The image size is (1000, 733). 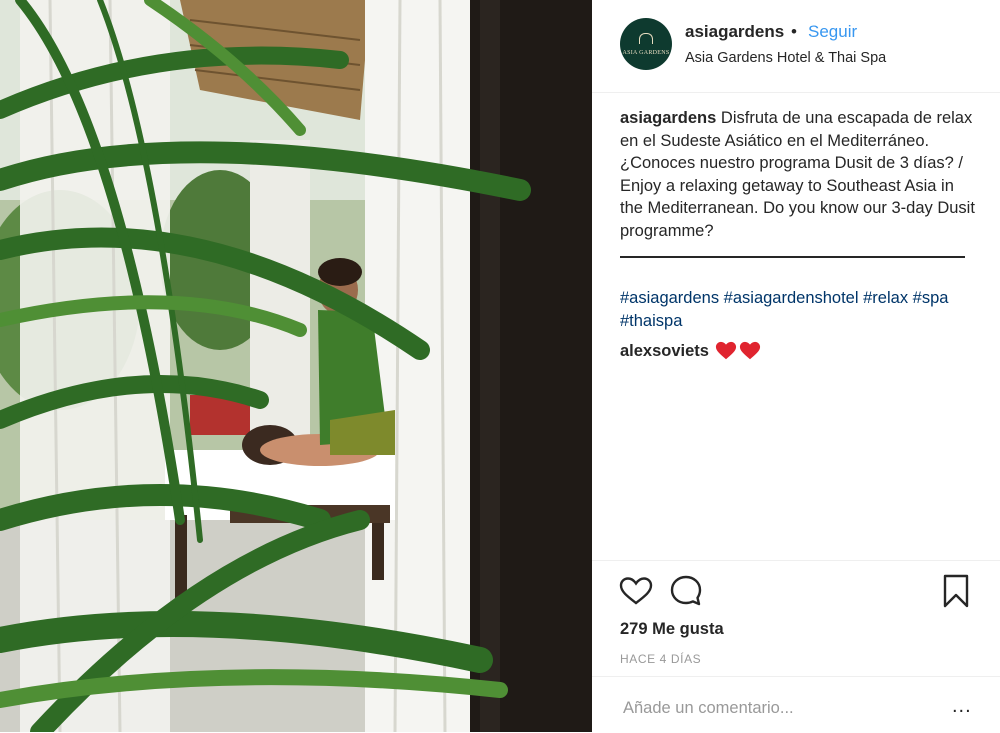 What do you see at coordinates (885, 298) in the screenshot?
I see `hashtag: #relax` at bounding box center [885, 298].